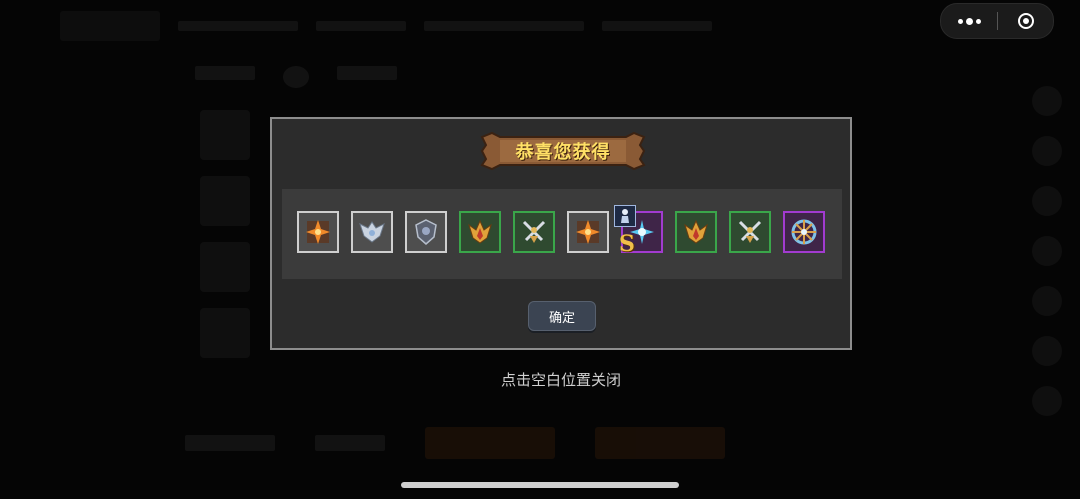 The width and height of the screenshot is (1080, 499). I want to click on dark-shield-emblem-icon, so click(426, 232).